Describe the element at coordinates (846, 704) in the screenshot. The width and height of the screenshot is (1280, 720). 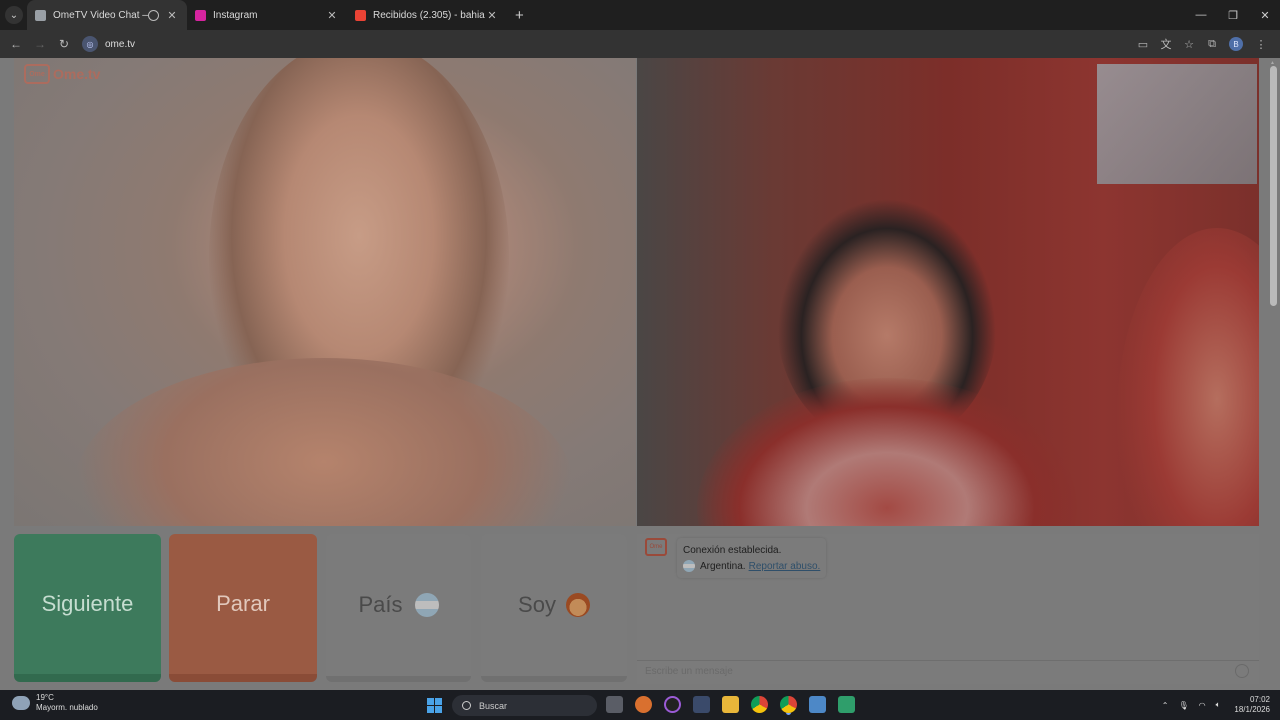
I see `app-green-icon` at that location.